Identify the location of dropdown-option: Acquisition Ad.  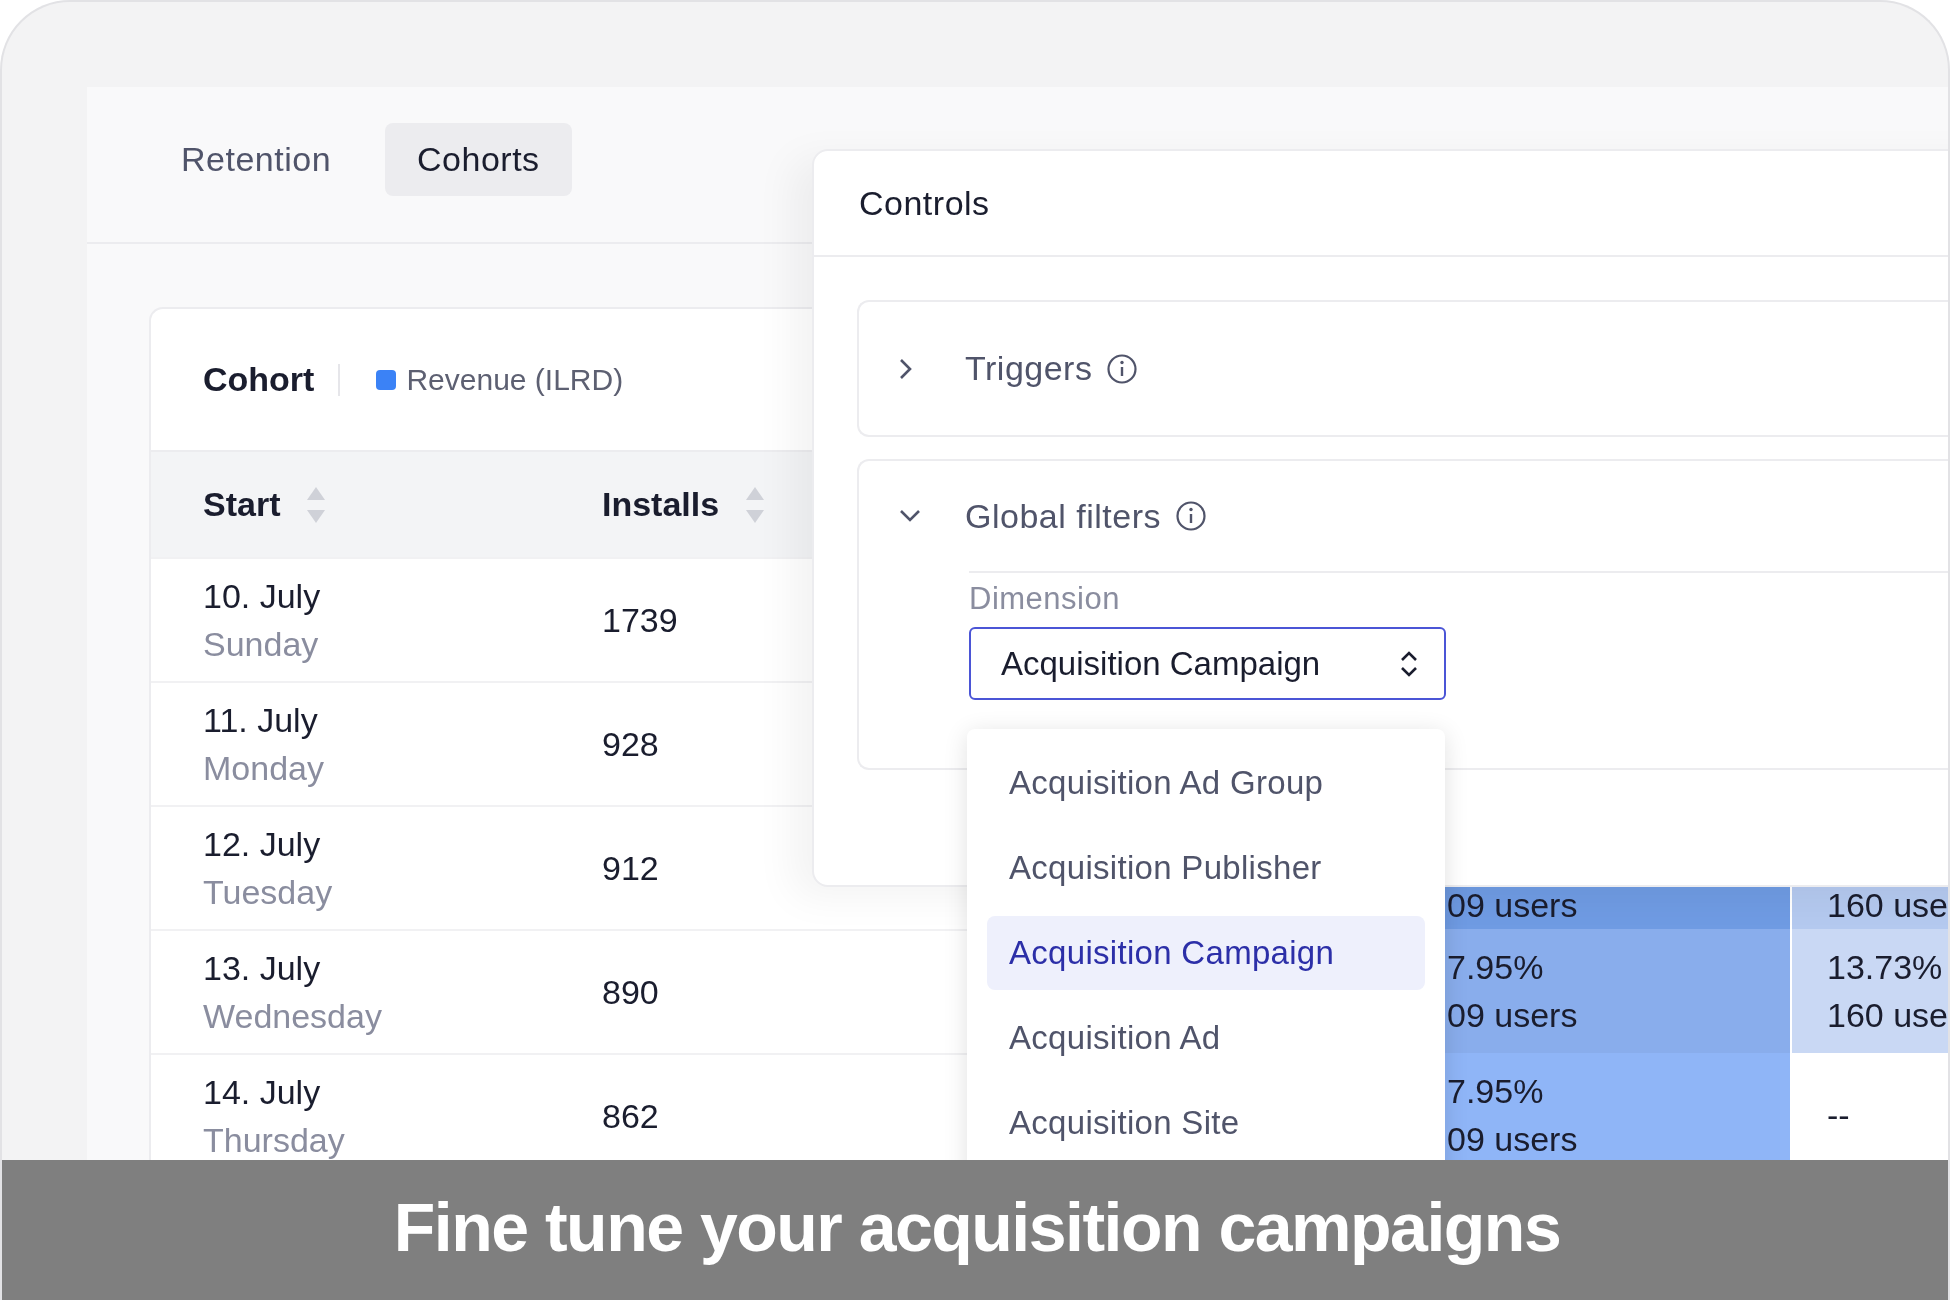
(1206, 1038).